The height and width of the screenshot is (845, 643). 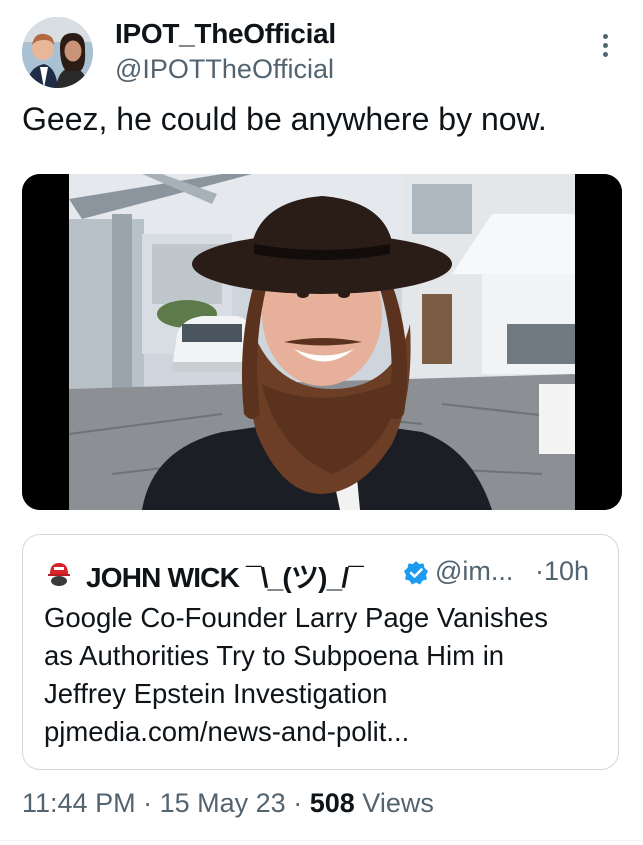 What do you see at coordinates (225, 34) in the screenshot?
I see `author-display-name: IPOT_TheOfficial` at bounding box center [225, 34].